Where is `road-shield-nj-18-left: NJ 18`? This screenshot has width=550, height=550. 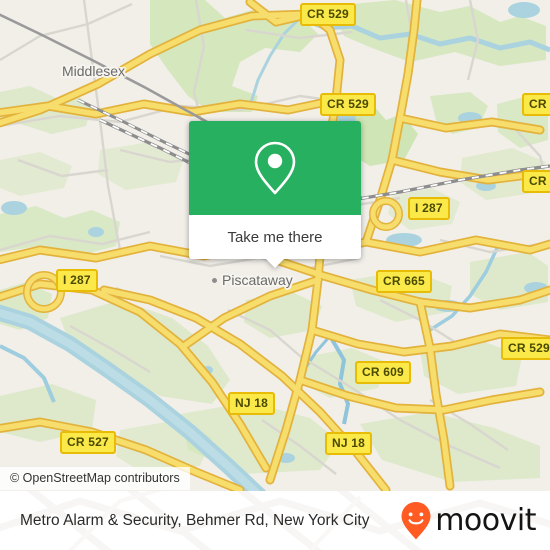
road-shield-nj-18-left: NJ 18 is located at coordinates (252, 403).